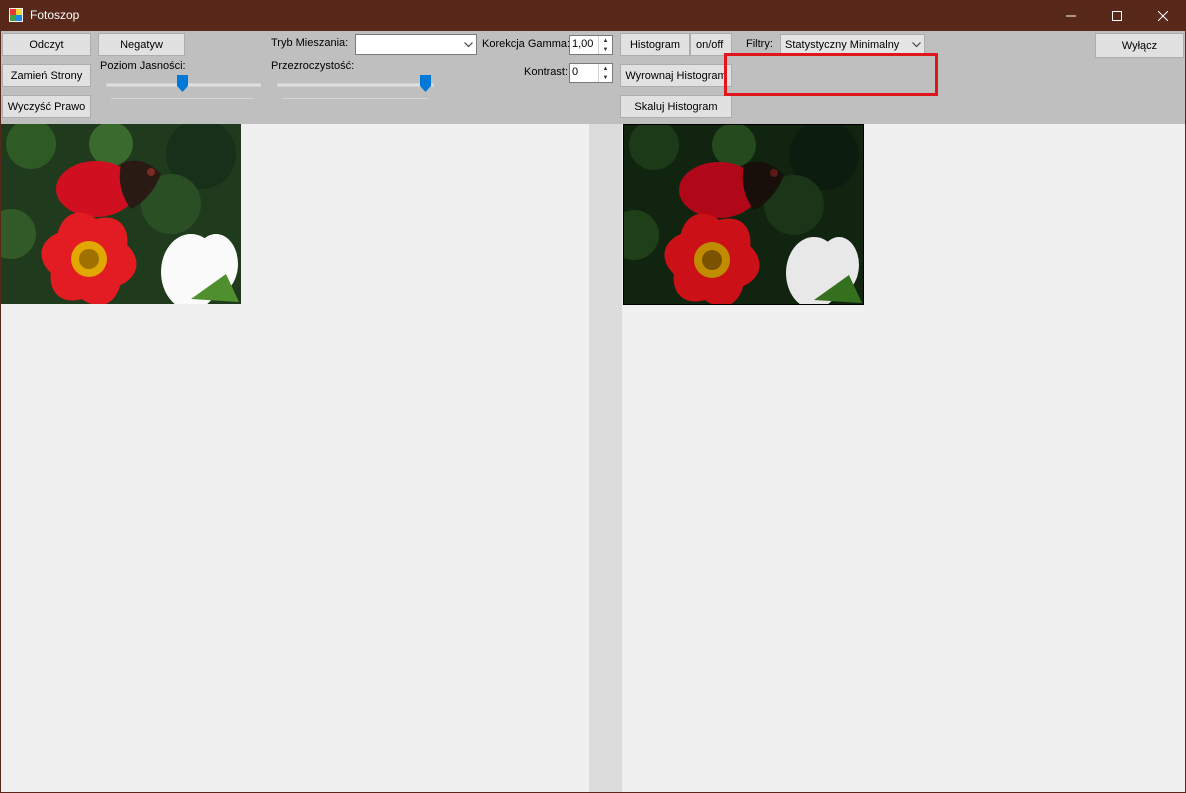  I want to click on contrast-value: 0, so click(575, 72).